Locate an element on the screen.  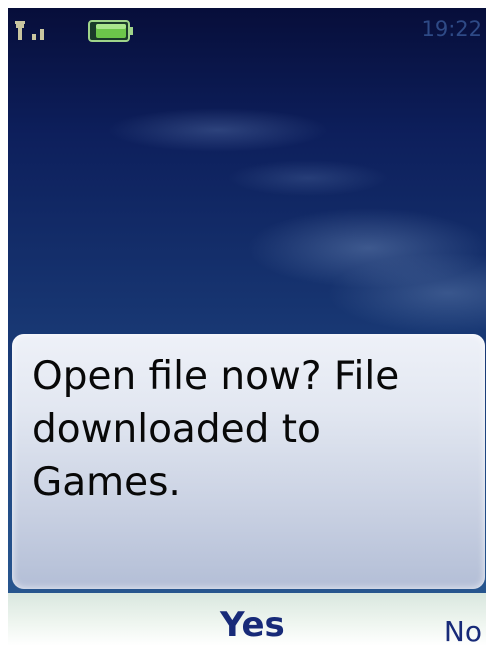
signal-strength-icon is located at coordinates (29, 30).